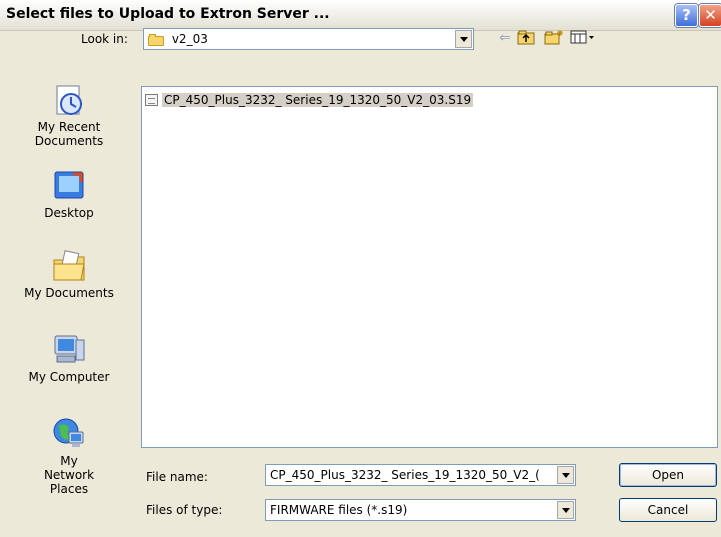  Describe the element at coordinates (69, 266) in the screenshot. I see `my-documents-icon` at that location.